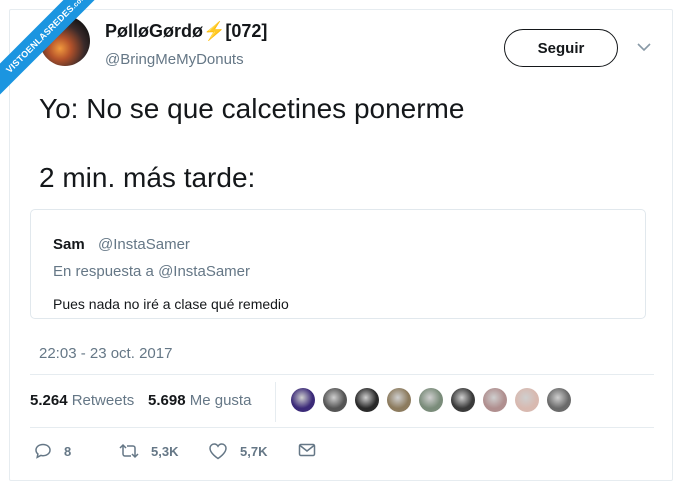  I want to click on likes-stat: 5.698 Me gusta, so click(199, 400).